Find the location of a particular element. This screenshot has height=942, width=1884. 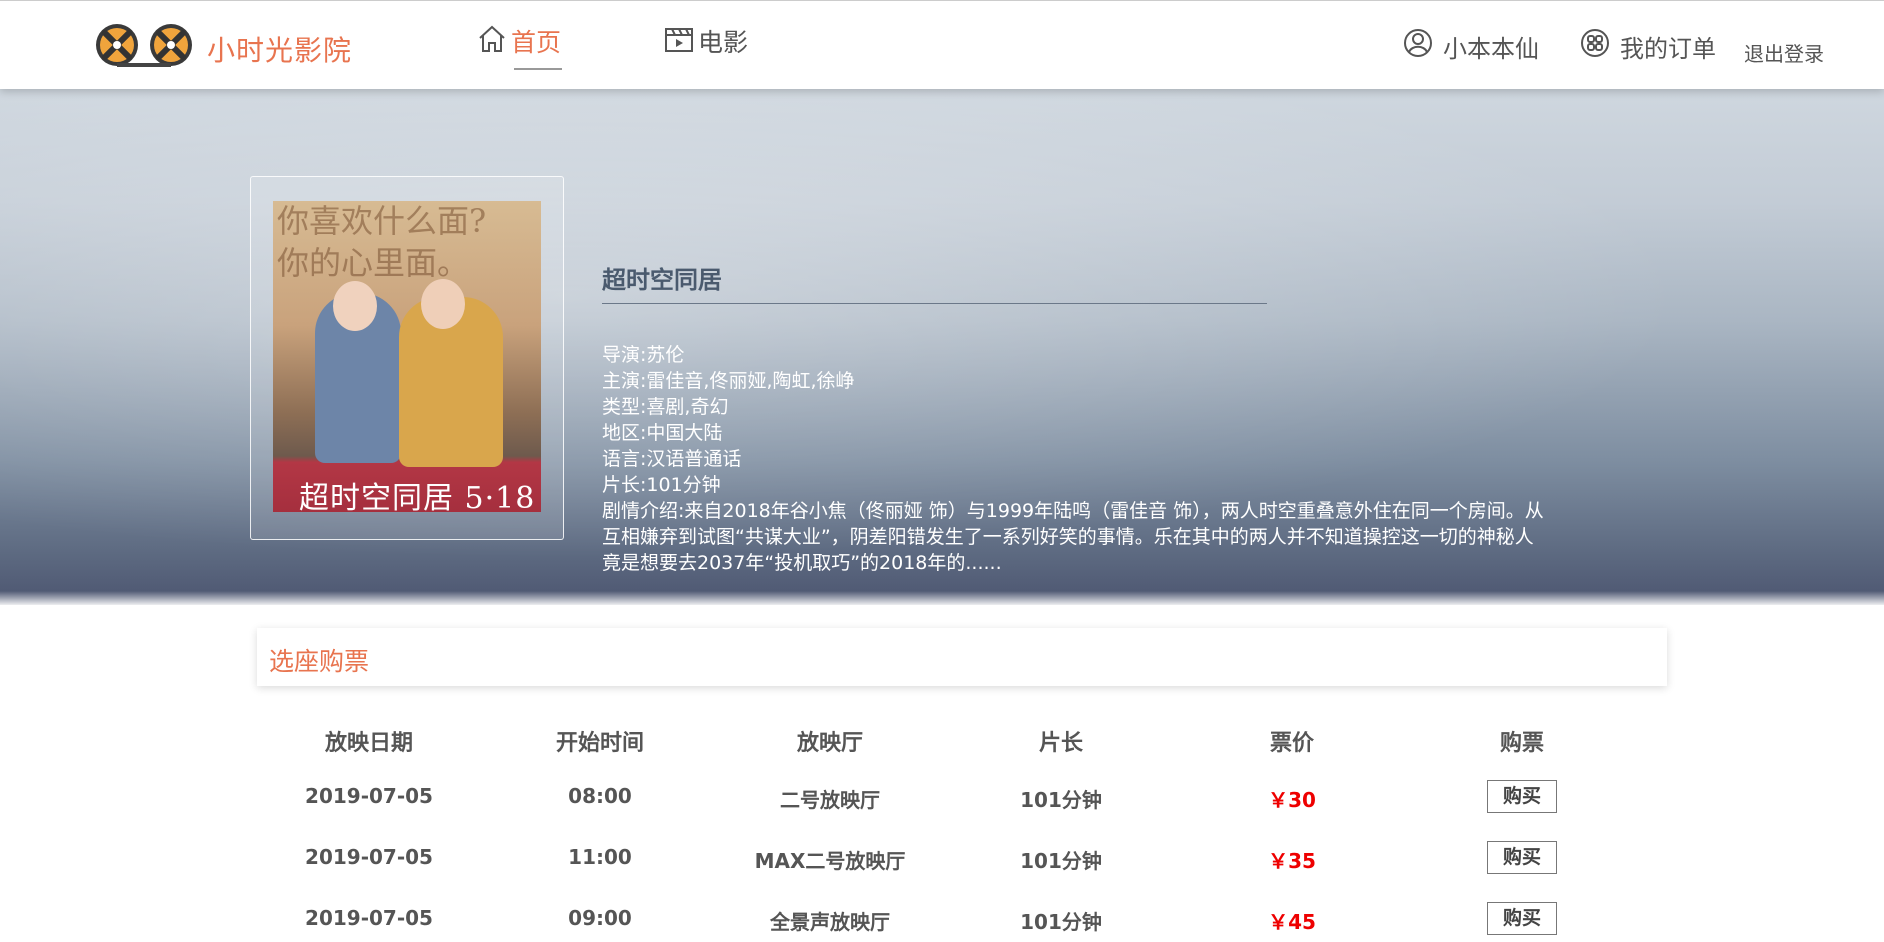

movie-cast: 主演:雷佳音,佟丽娅,陶虹,徐峥 is located at coordinates (728, 381).